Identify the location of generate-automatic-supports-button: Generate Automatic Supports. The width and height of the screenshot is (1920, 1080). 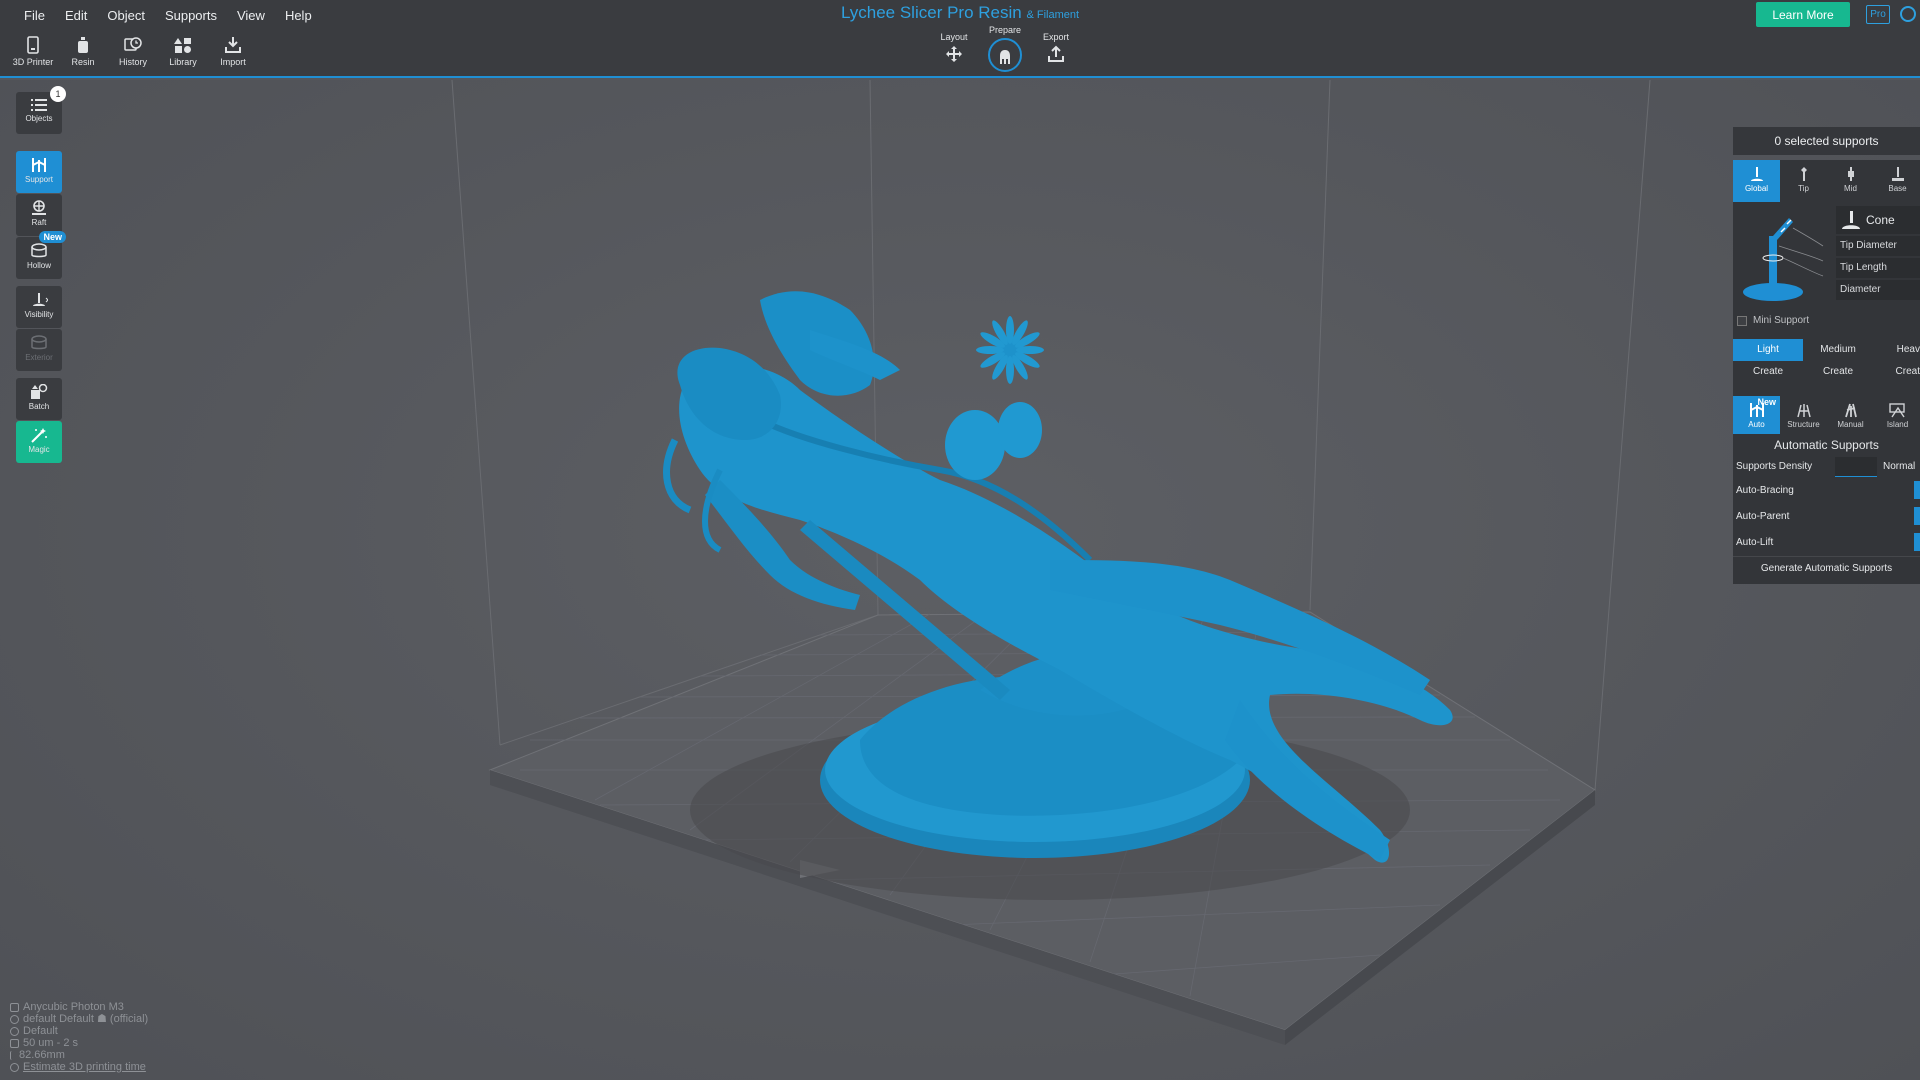
(1826, 568).